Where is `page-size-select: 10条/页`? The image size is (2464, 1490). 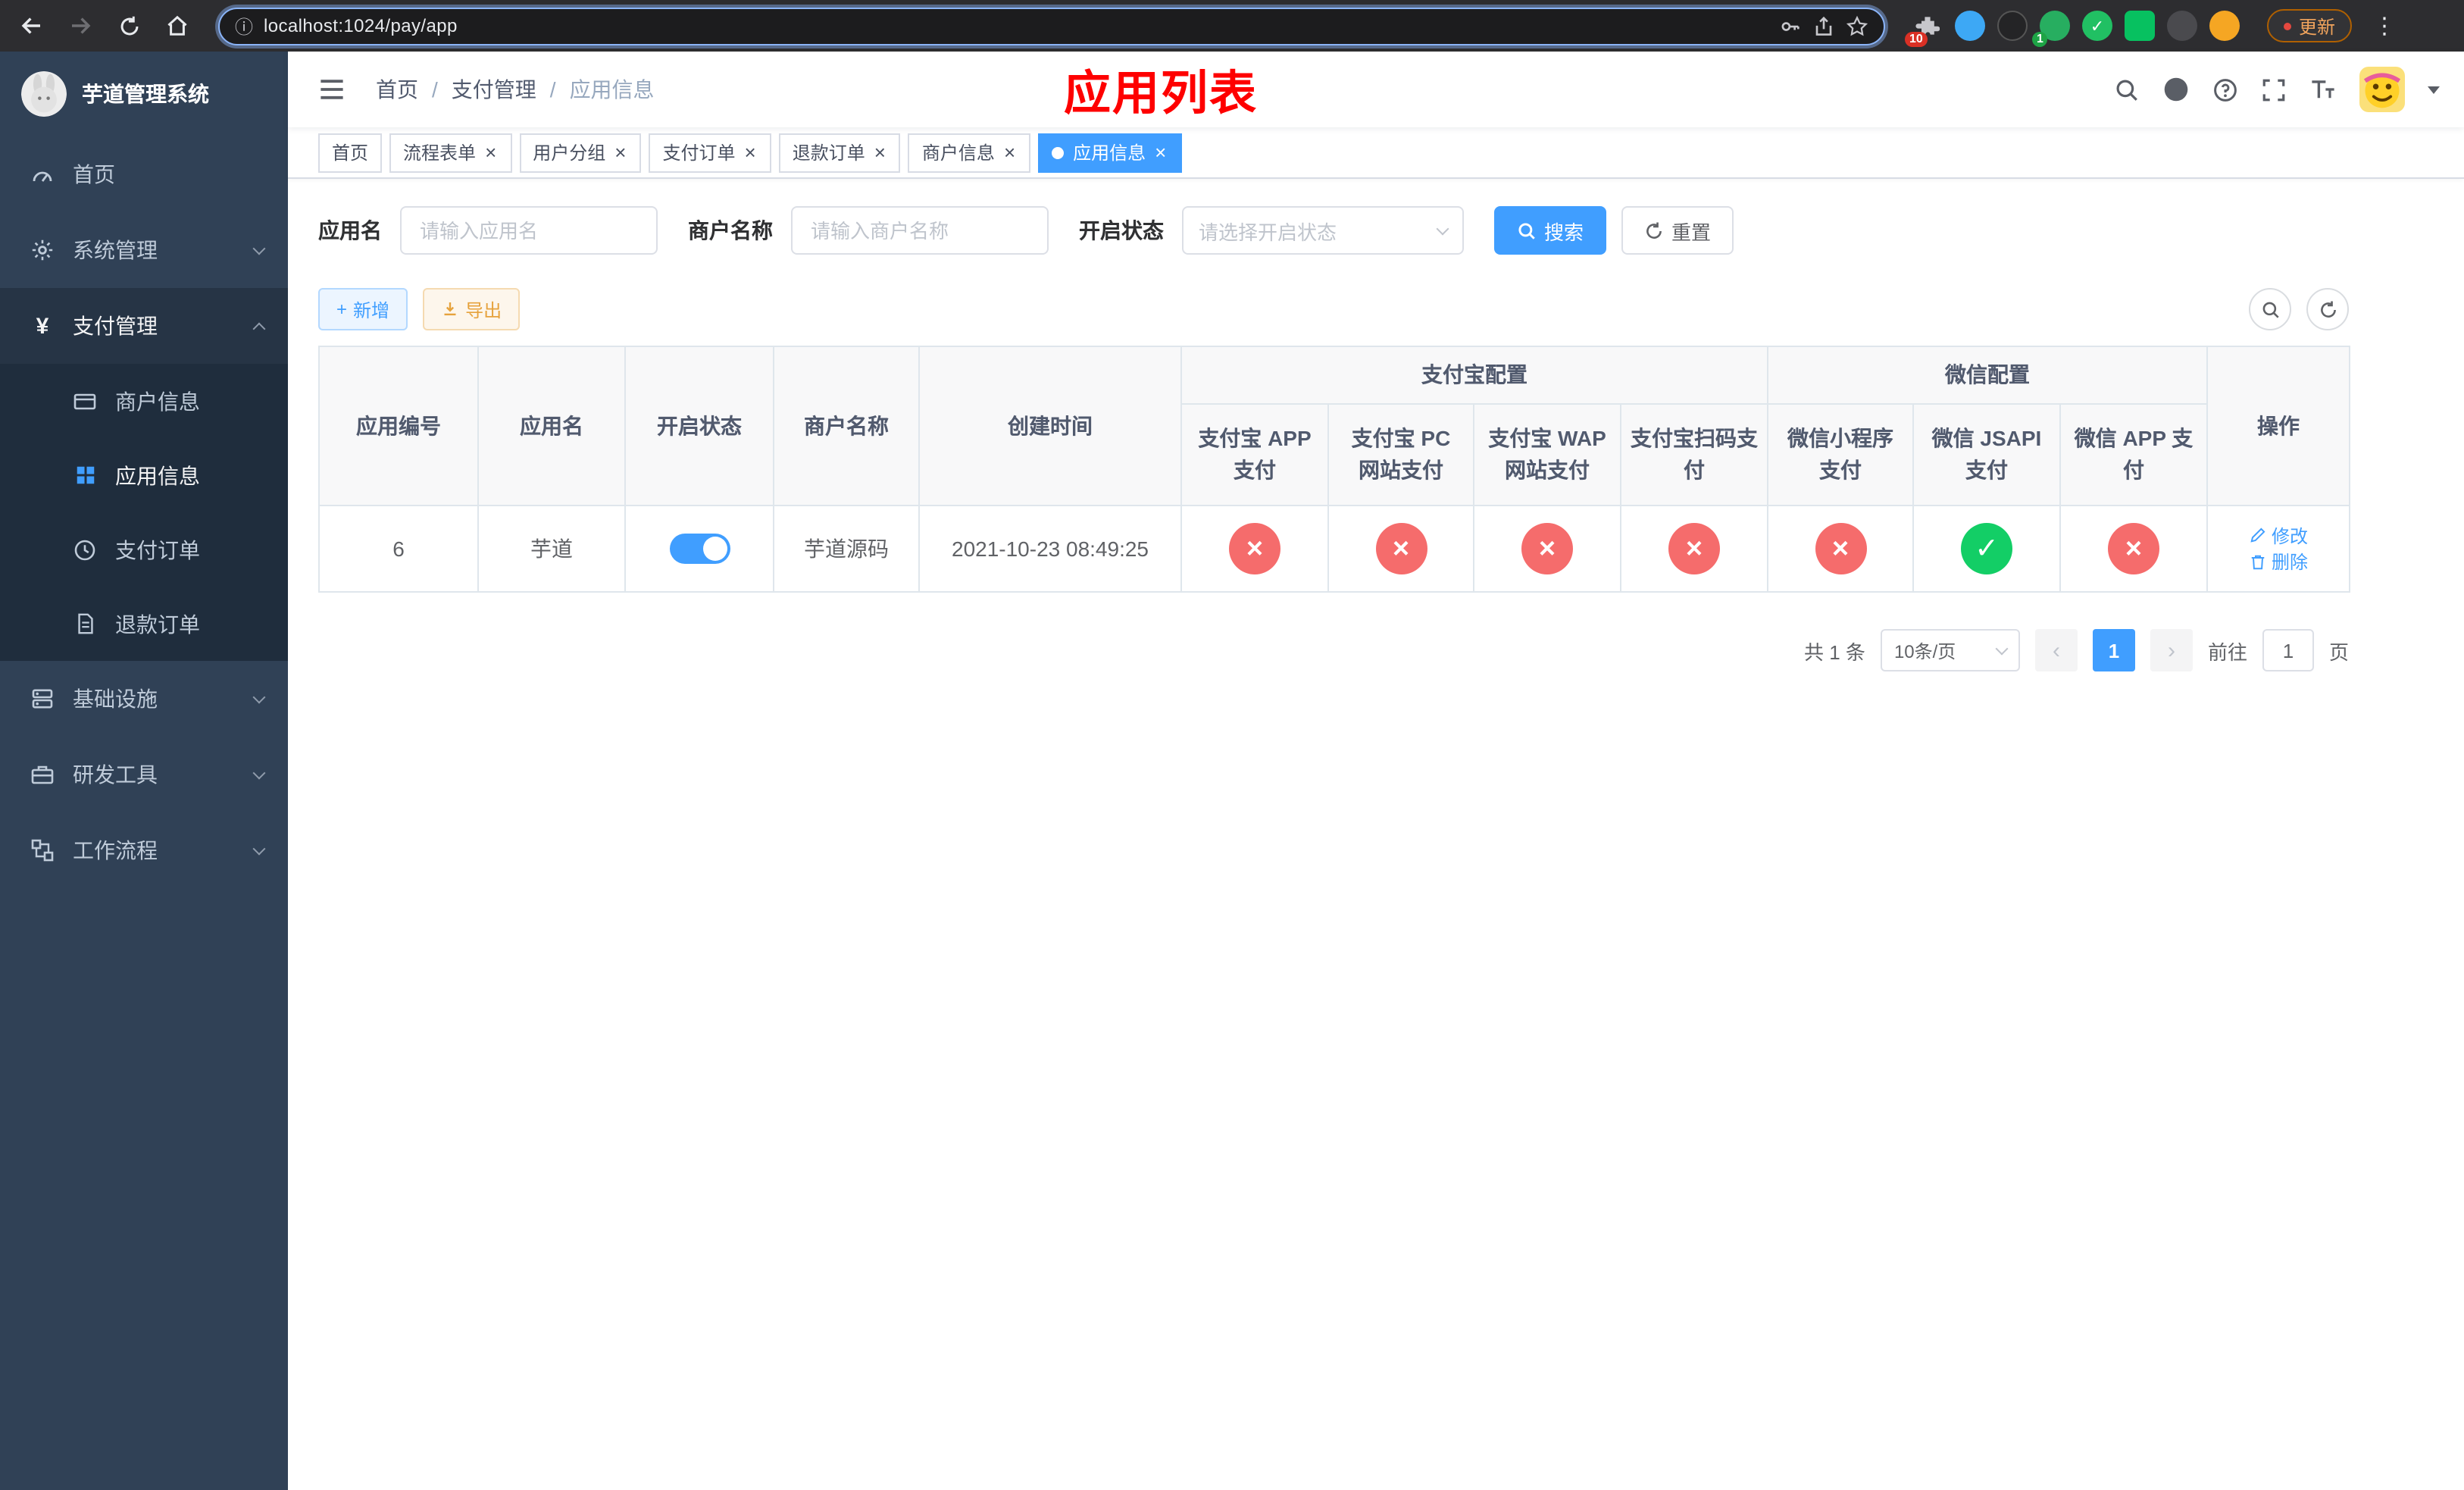 page-size-select: 10条/页 is located at coordinates (1950, 650).